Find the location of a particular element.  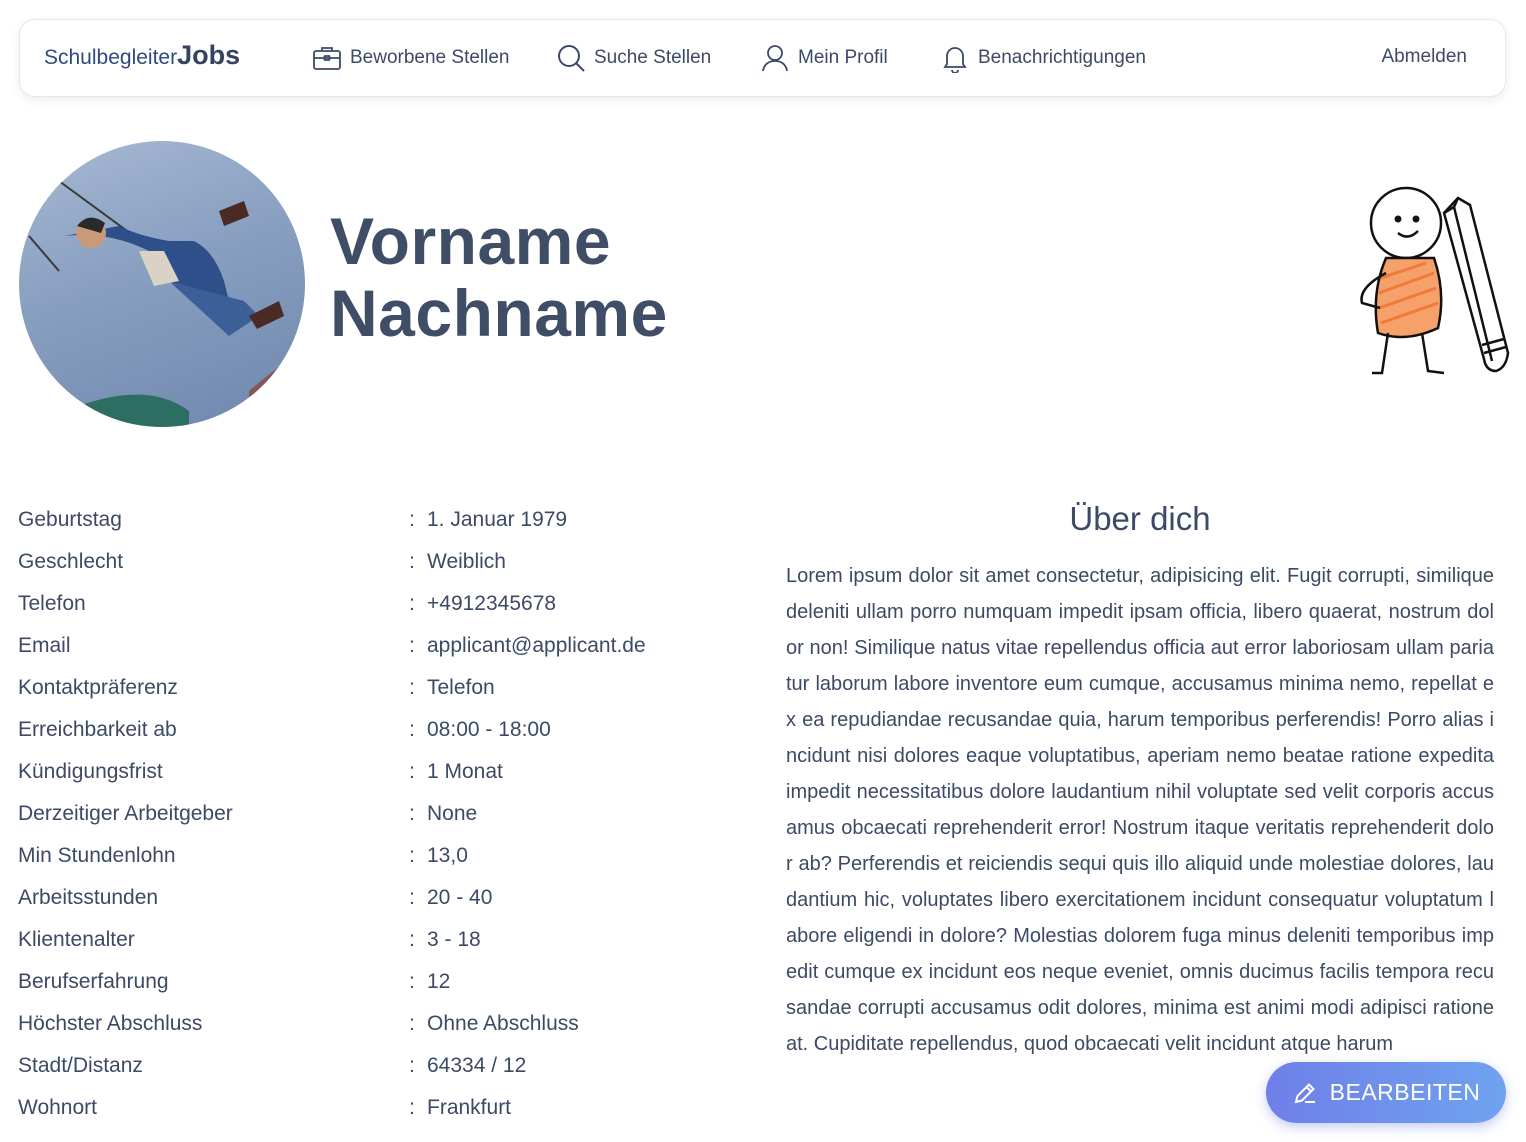

nav-notifications: Benachrichtigungen is located at coordinates (1043, 58).